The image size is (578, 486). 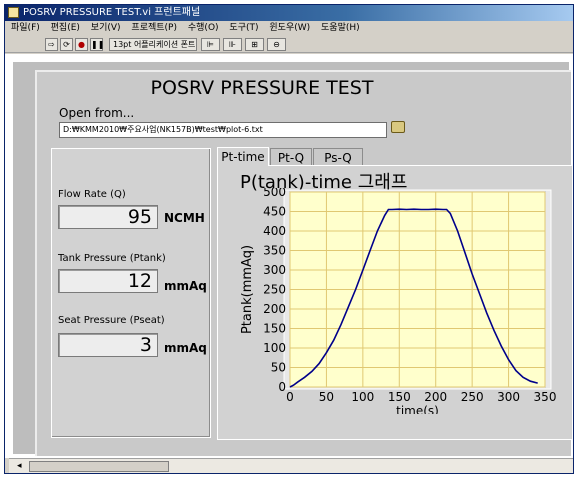 I want to click on scroll-left-arrow-icon: ◂, so click(x=19, y=466).